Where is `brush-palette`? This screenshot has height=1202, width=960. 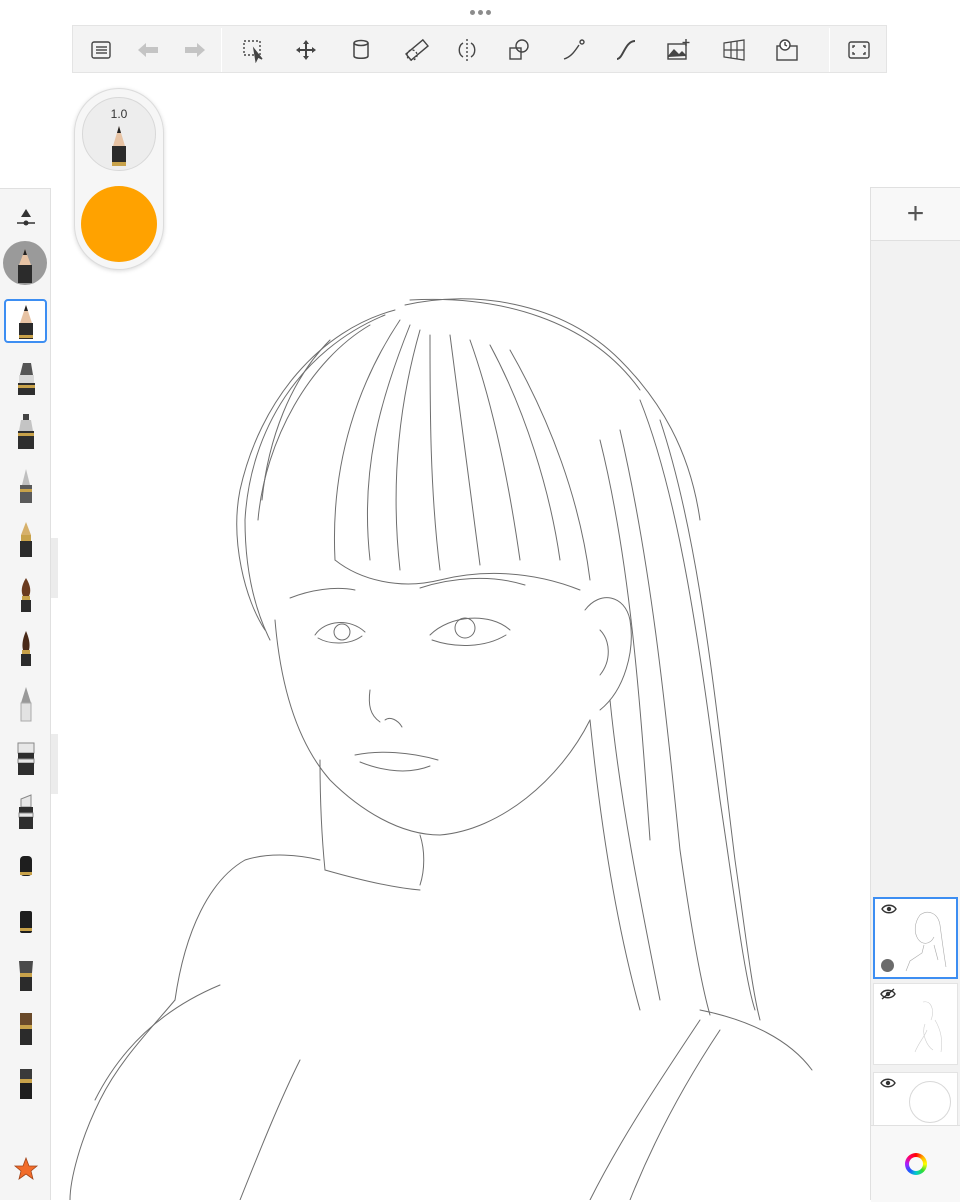 brush-palette is located at coordinates (25, 694).